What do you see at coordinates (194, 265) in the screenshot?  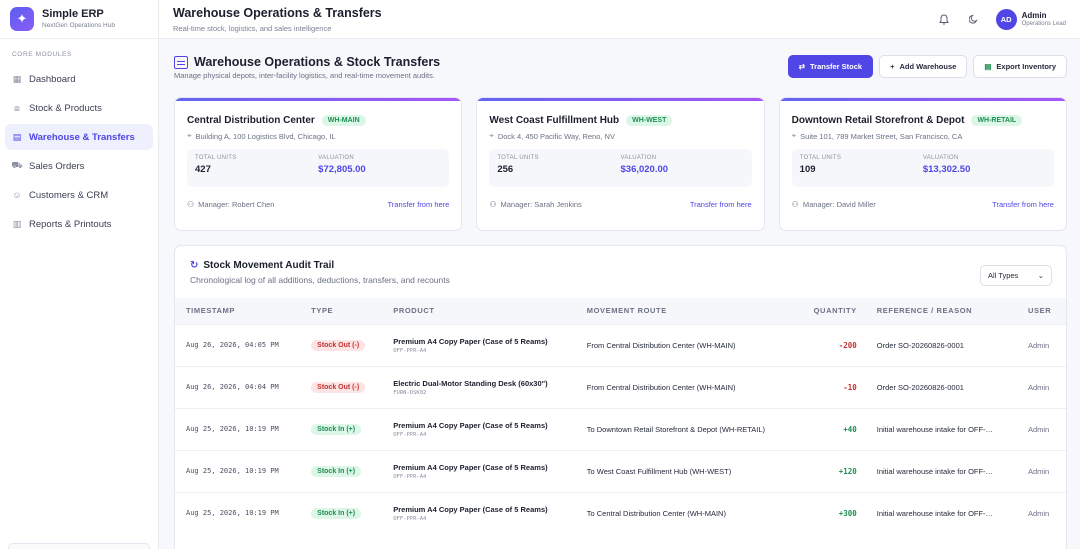 I see `history-icon: ↻` at bounding box center [194, 265].